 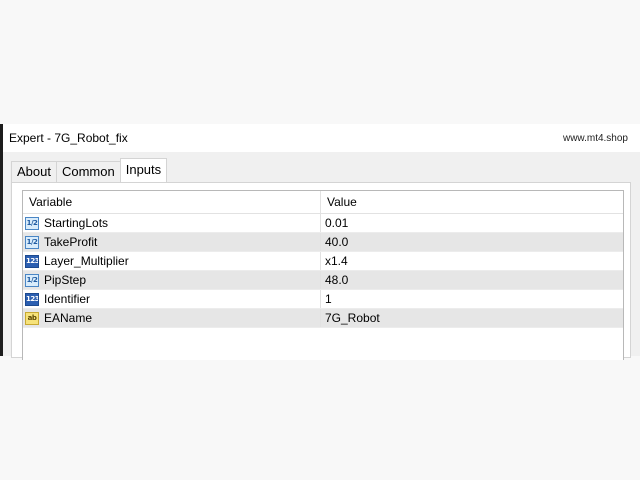 What do you see at coordinates (76, 223) in the screenshot?
I see `variable-name: StartingLots` at bounding box center [76, 223].